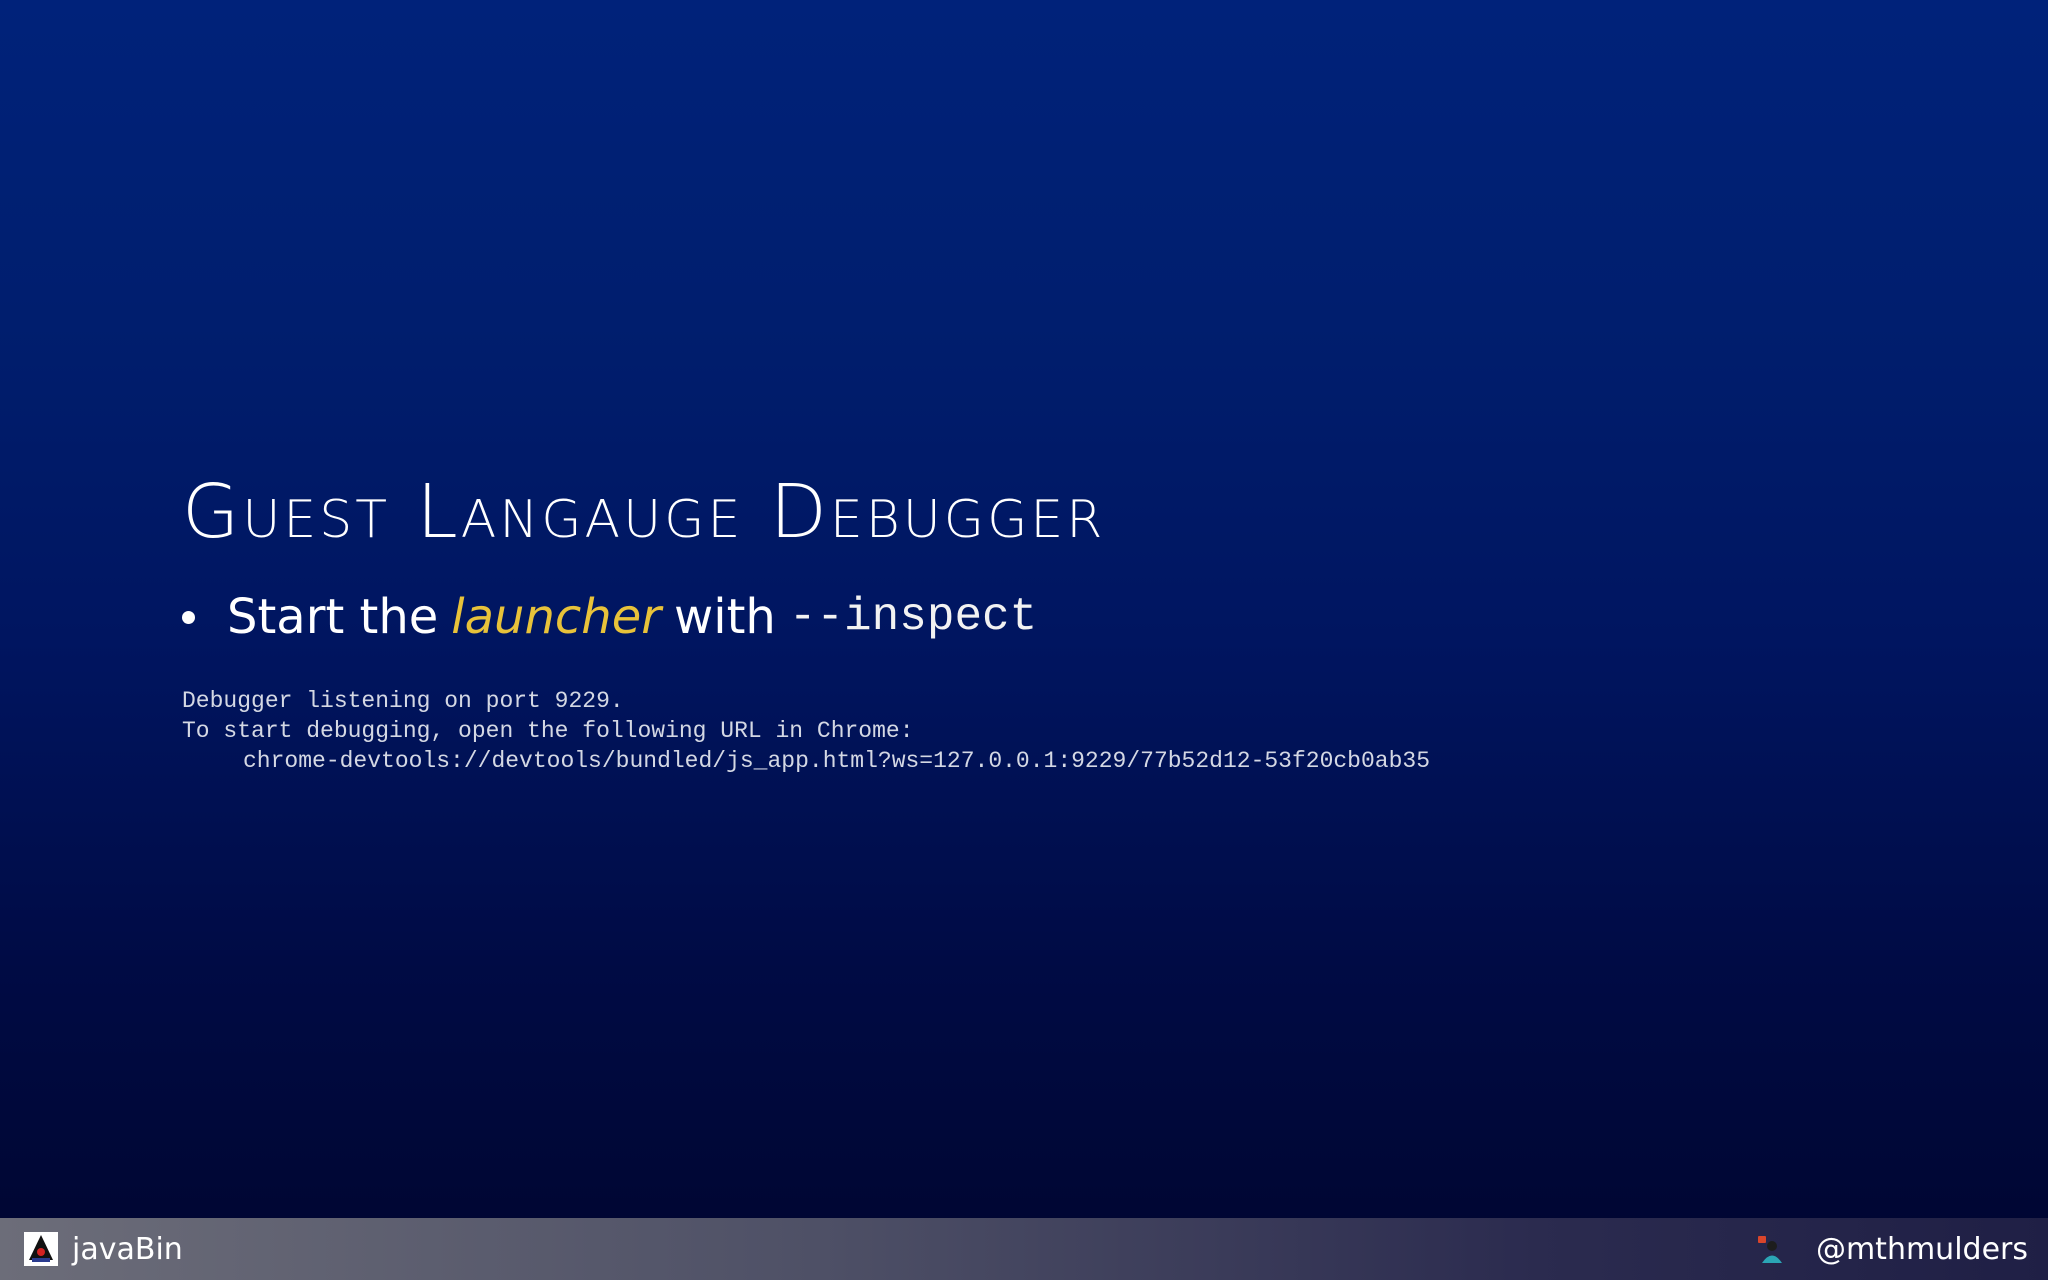 Image resolution: width=2048 pixels, height=1280 pixels. What do you see at coordinates (333, 617) in the screenshot?
I see `bullet-prefix-text: Start the` at bounding box center [333, 617].